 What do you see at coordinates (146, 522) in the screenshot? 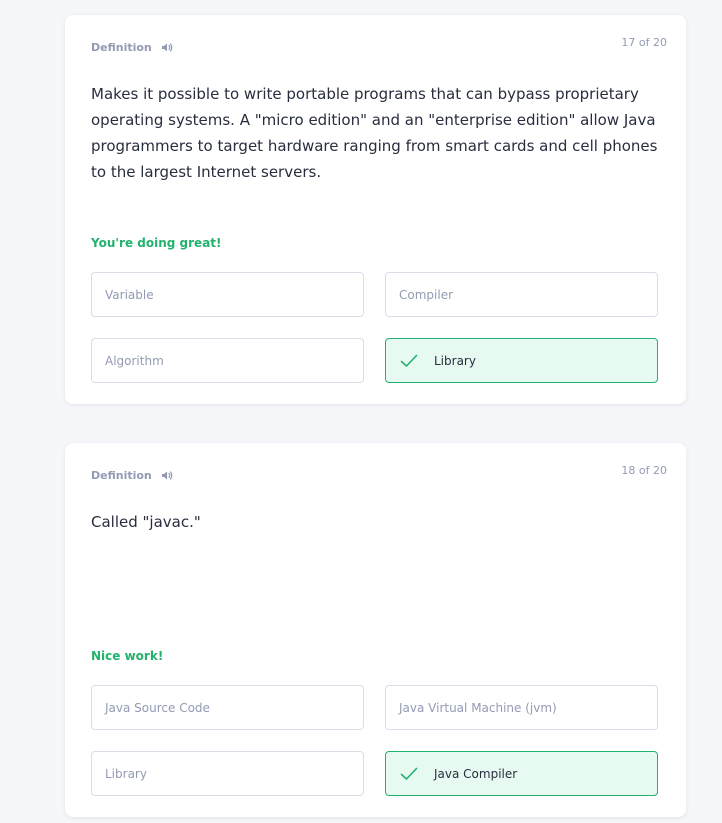
I see `definition-text: Called "javac."` at bounding box center [146, 522].